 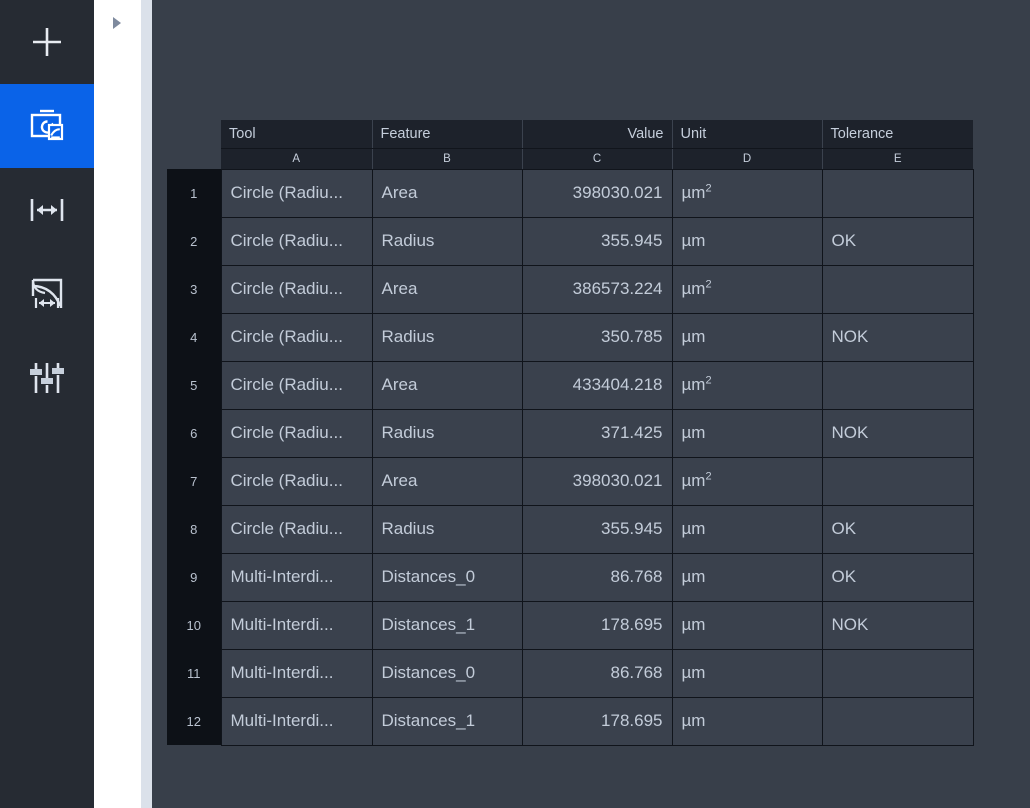 What do you see at coordinates (194, 158) in the screenshot?
I see `grid-corner-letters` at bounding box center [194, 158].